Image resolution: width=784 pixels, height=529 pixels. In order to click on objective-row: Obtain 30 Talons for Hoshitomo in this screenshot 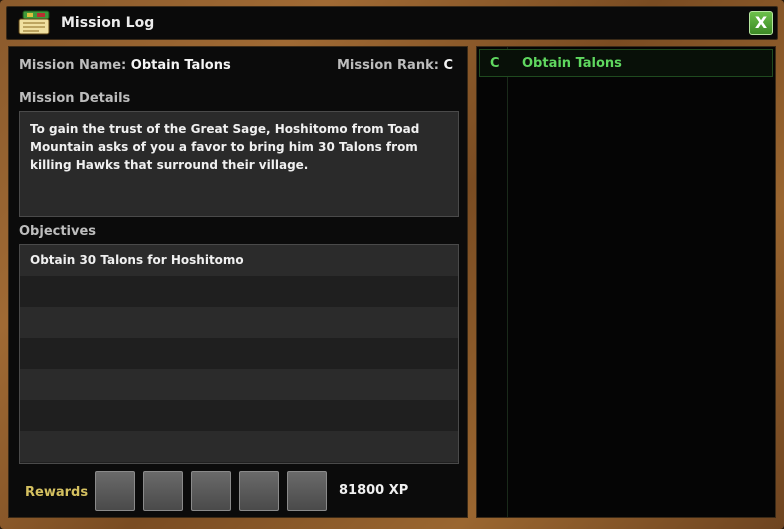, I will do `click(239, 260)`.